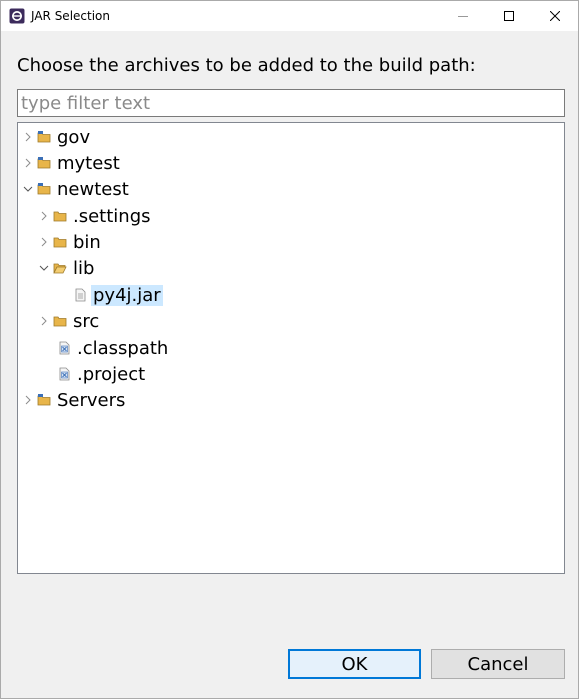  Describe the element at coordinates (93, 189) in the screenshot. I see `tree-item-label: newtest` at that location.